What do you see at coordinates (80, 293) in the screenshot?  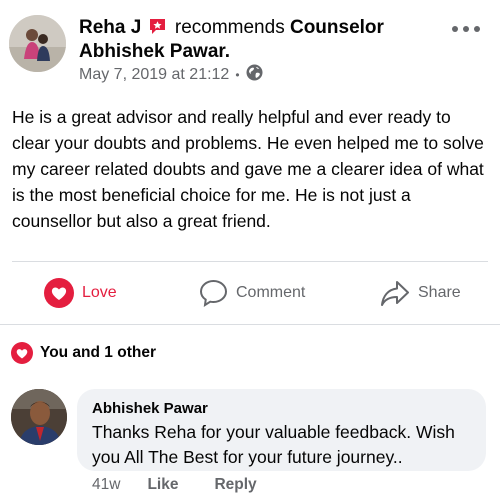 I see `love-button: Love` at bounding box center [80, 293].